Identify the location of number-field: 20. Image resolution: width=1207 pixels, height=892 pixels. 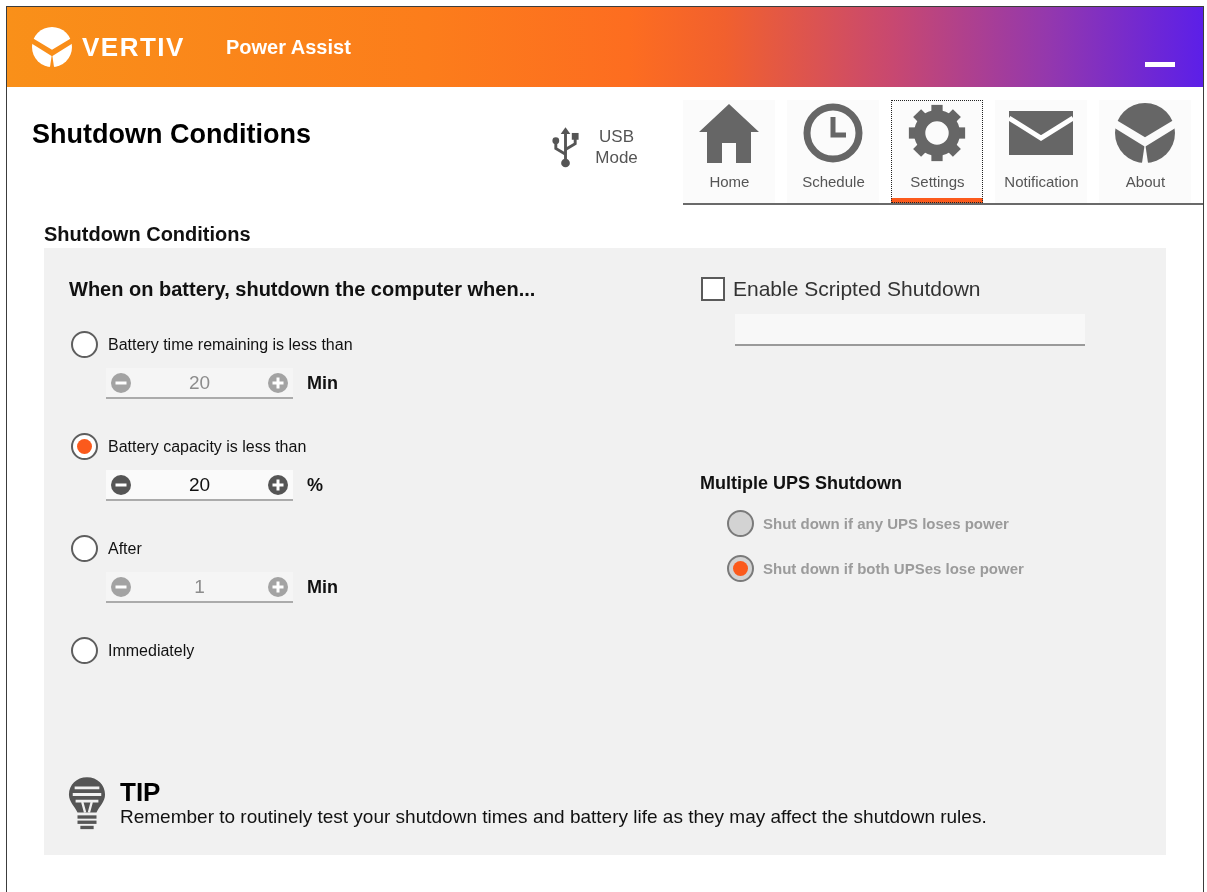
(199, 485).